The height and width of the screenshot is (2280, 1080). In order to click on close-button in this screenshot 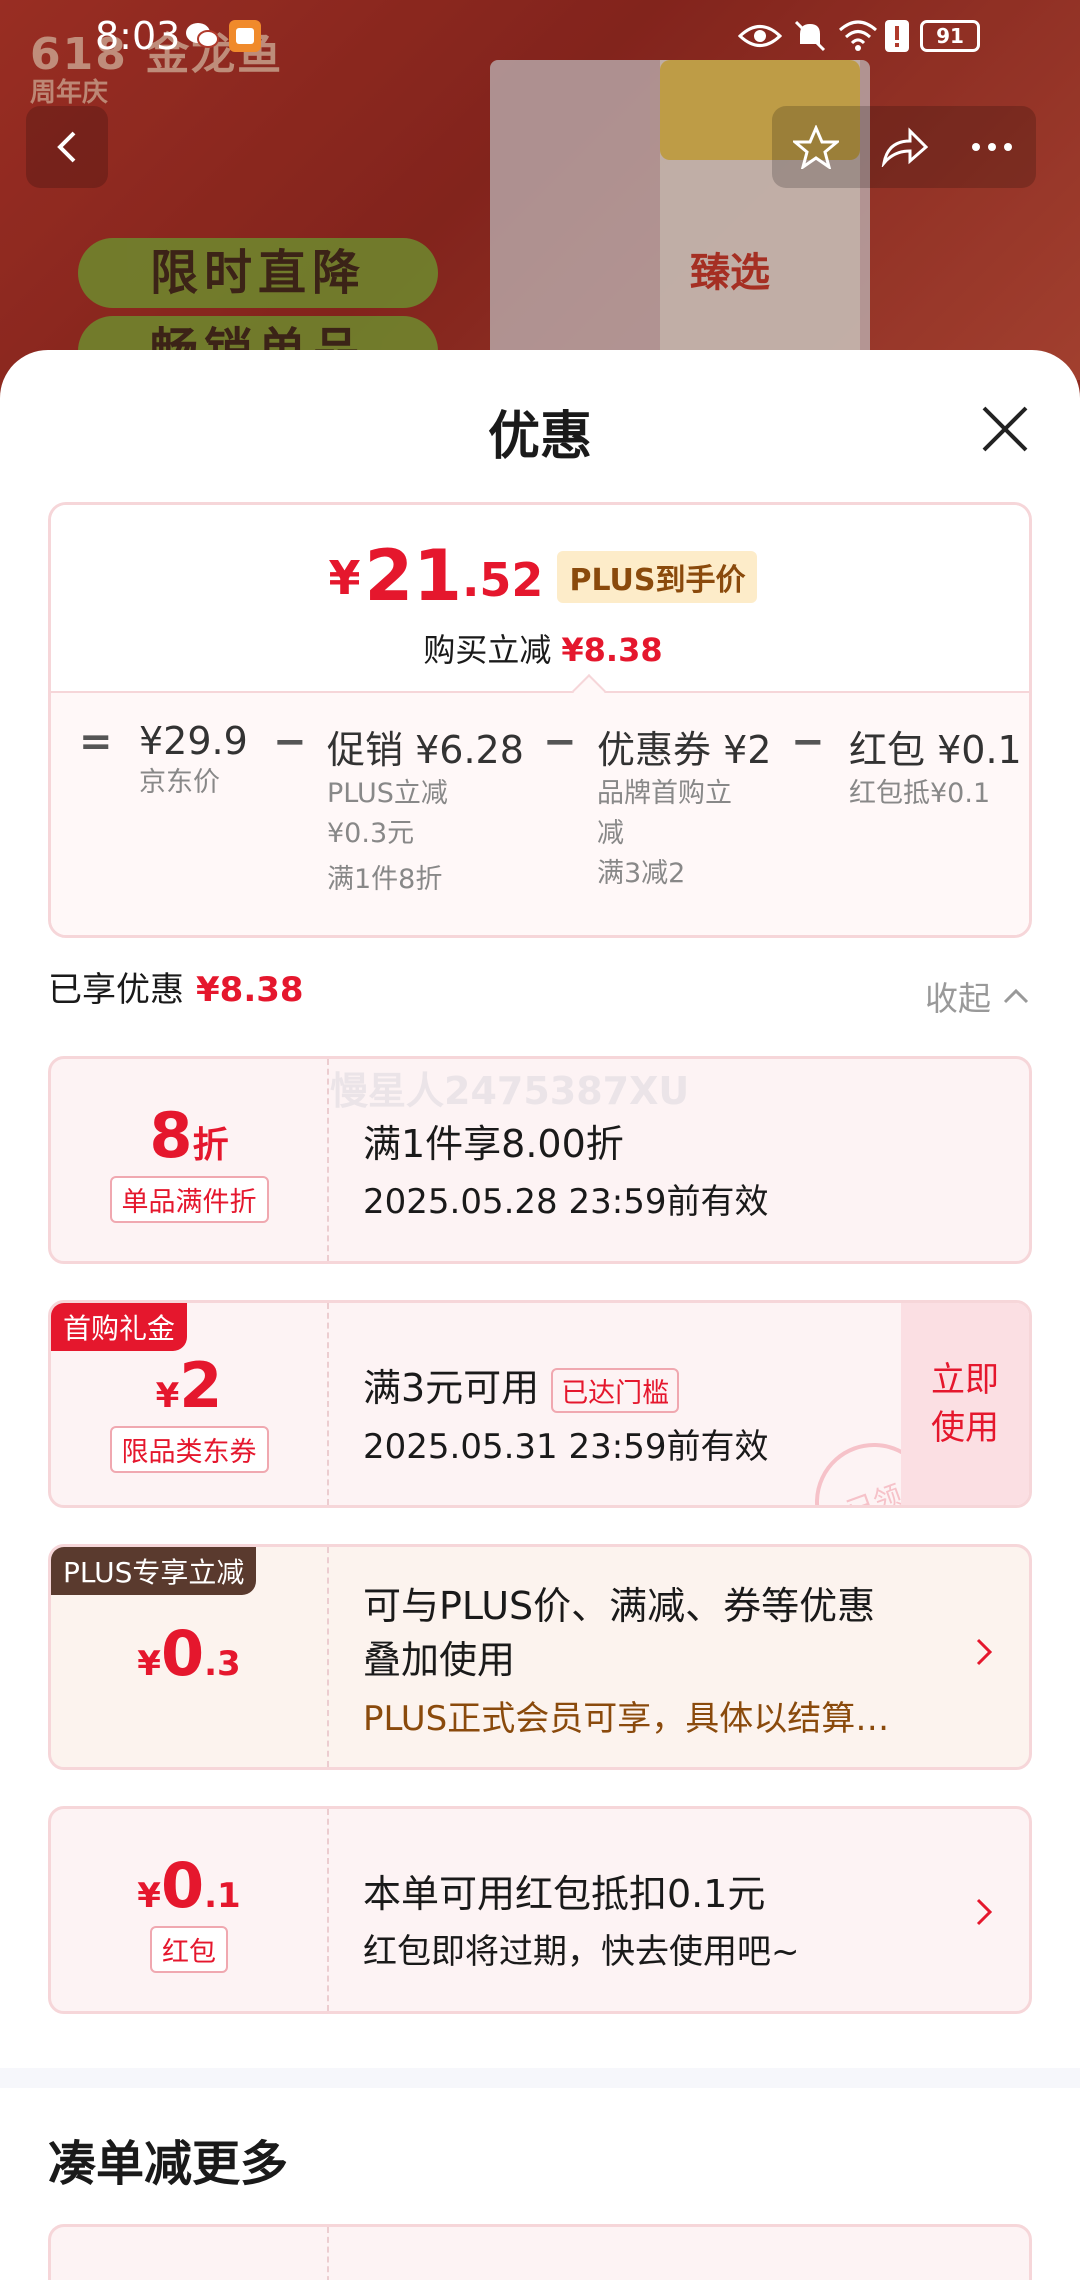, I will do `click(1005, 429)`.